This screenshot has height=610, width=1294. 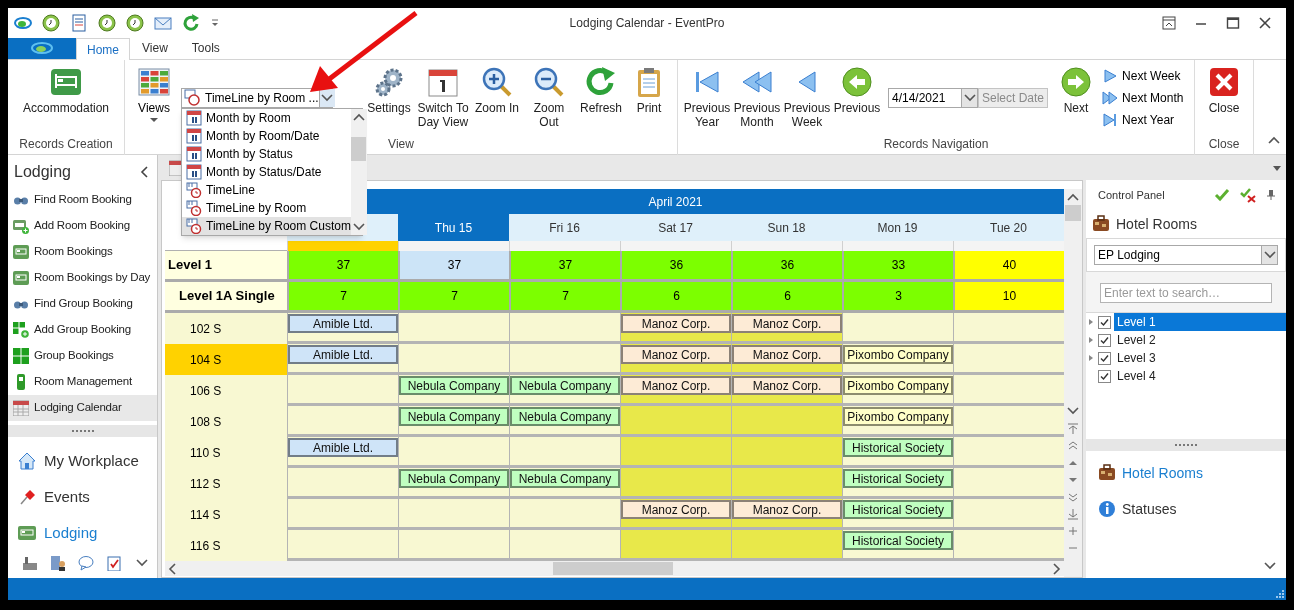 What do you see at coordinates (226, 545) in the screenshot?
I see `room-label: 116 S` at bounding box center [226, 545].